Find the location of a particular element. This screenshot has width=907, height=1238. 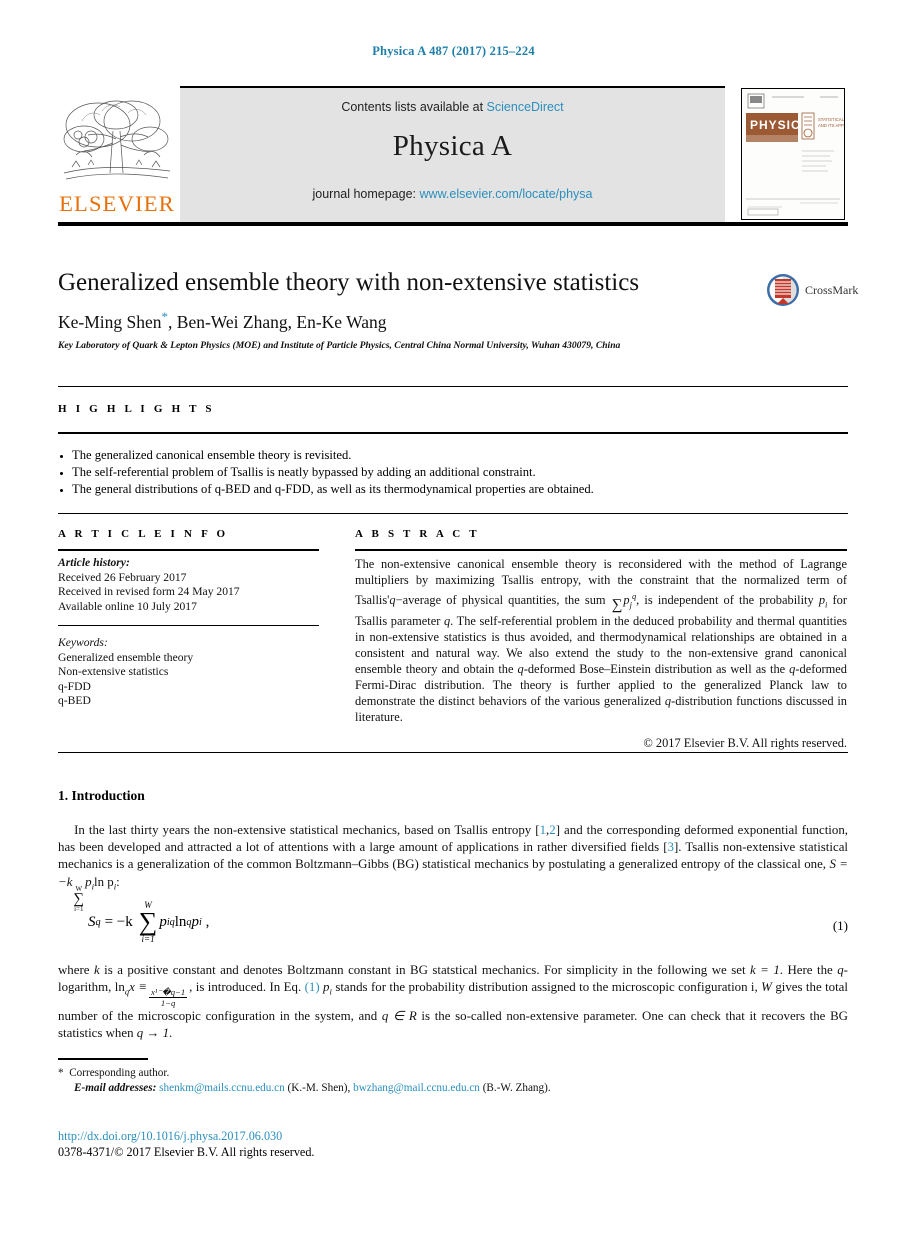

revised-date: Received in revised form 24 May 2017 is located at coordinates (149, 592).